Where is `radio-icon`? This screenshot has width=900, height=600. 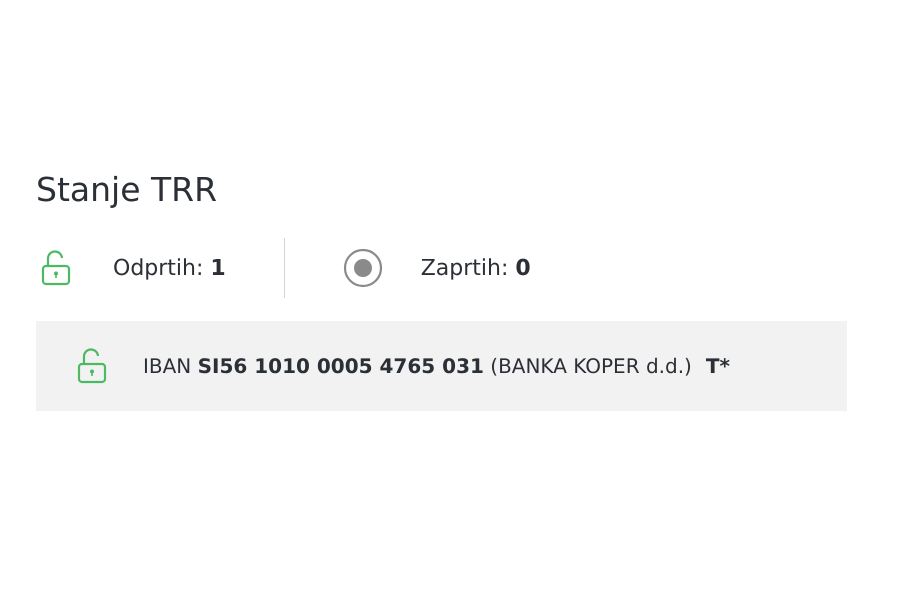 radio-icon is located at coordinates (362, 268).